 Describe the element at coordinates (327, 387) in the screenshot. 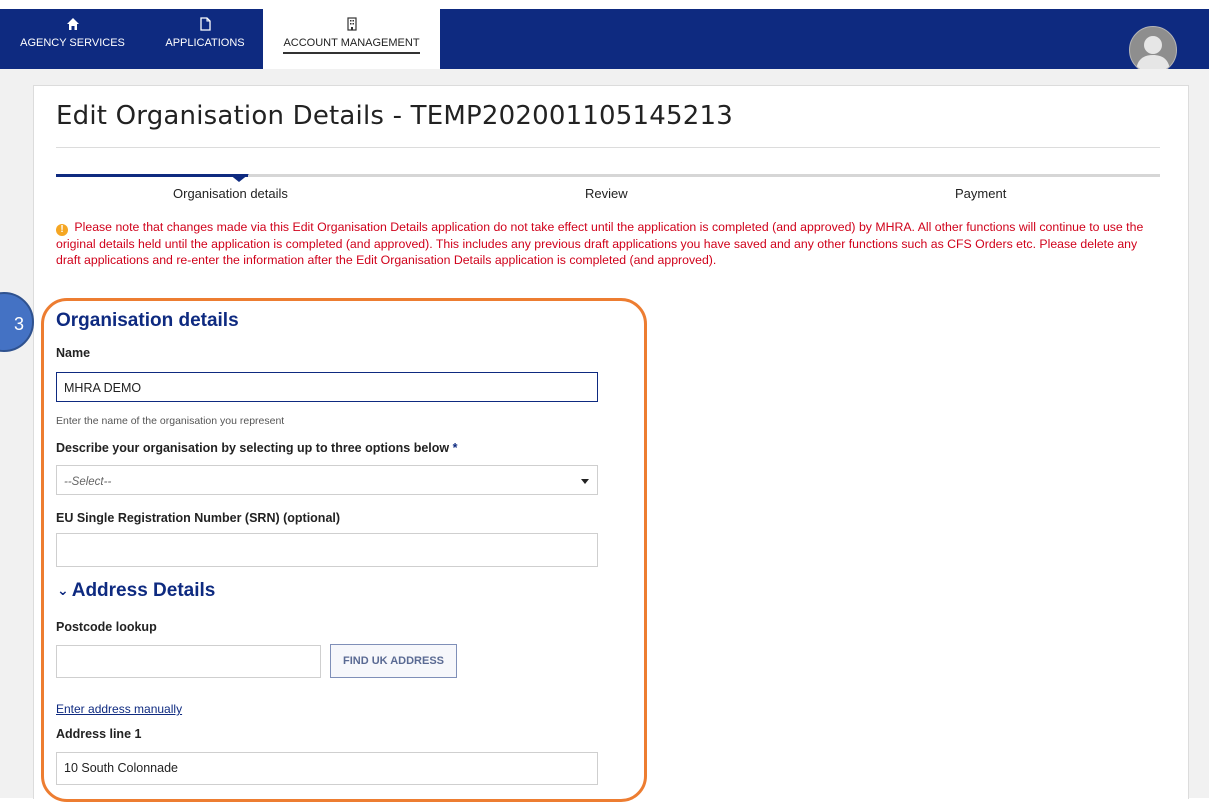

I see `name-input: MHRA DEMO` at that location.